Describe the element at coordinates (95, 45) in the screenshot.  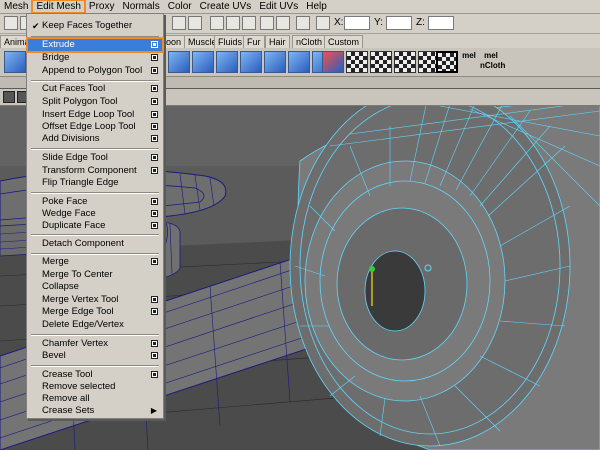
I see `menu-item-extrude: Extrude` at that location.